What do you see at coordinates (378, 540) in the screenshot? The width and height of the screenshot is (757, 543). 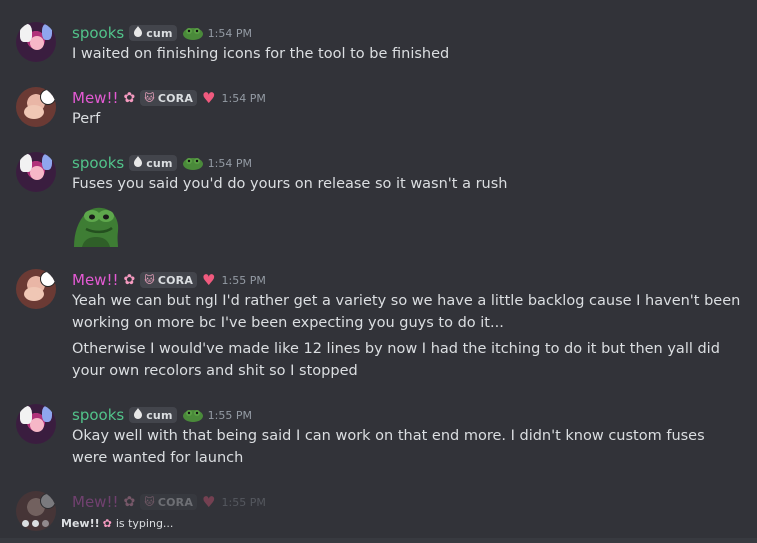 I see `message-composer` at bounding box center [378, 540].